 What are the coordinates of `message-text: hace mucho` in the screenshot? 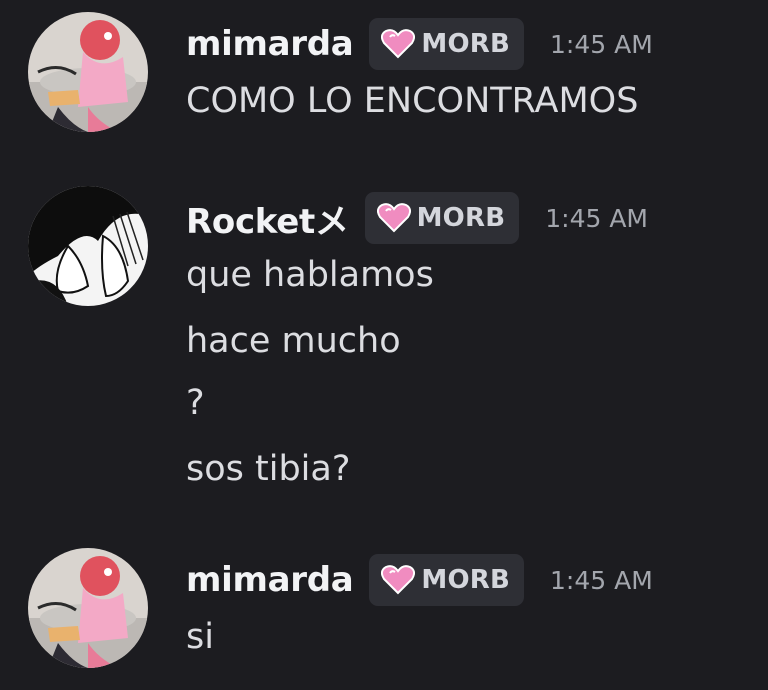 It's located at (293, 341).